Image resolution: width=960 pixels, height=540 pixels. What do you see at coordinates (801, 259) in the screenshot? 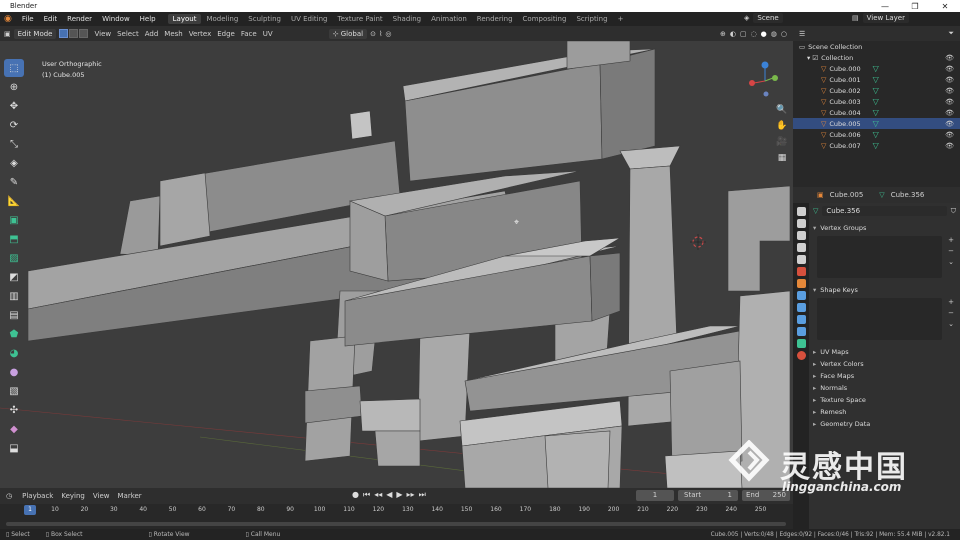
I see `scene-tab-icon` at bounding box center [801, 259].